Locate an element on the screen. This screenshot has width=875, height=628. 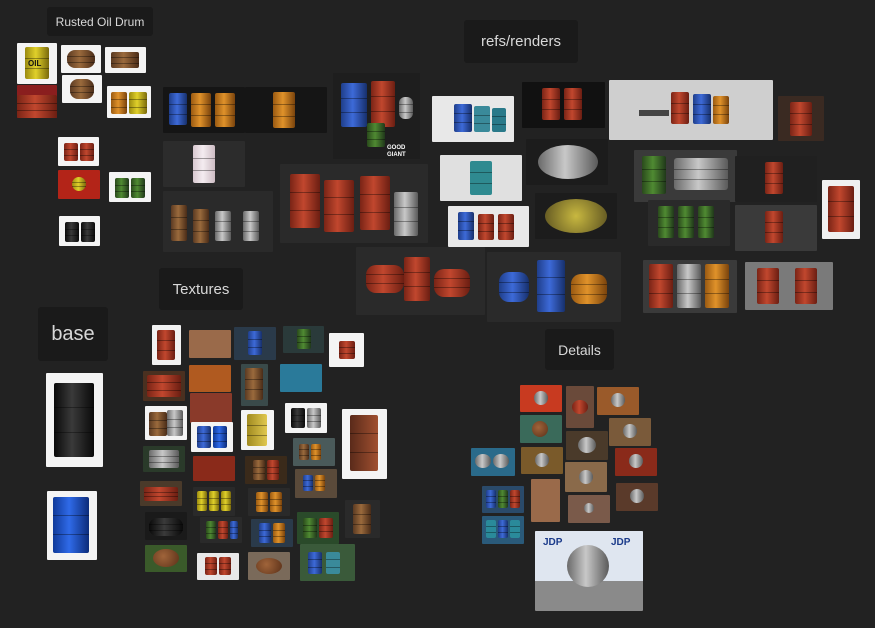
drum-lid-image is located at coordinates (588, 566).